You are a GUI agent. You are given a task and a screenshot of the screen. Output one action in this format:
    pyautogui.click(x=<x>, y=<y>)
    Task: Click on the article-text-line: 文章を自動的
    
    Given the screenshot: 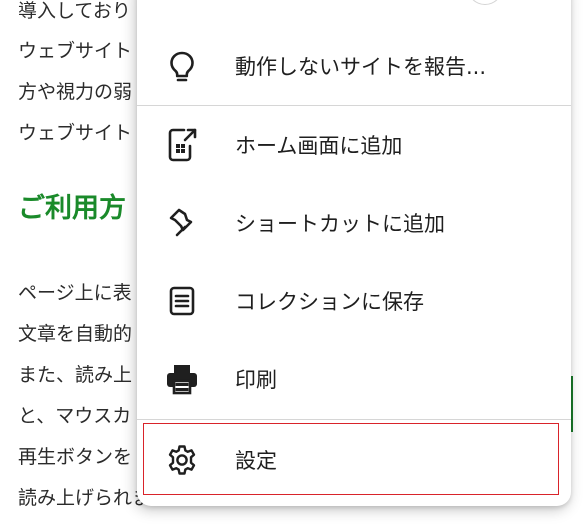 What is the action you would take?
    pyautogui.click(x=75, y=334)
    